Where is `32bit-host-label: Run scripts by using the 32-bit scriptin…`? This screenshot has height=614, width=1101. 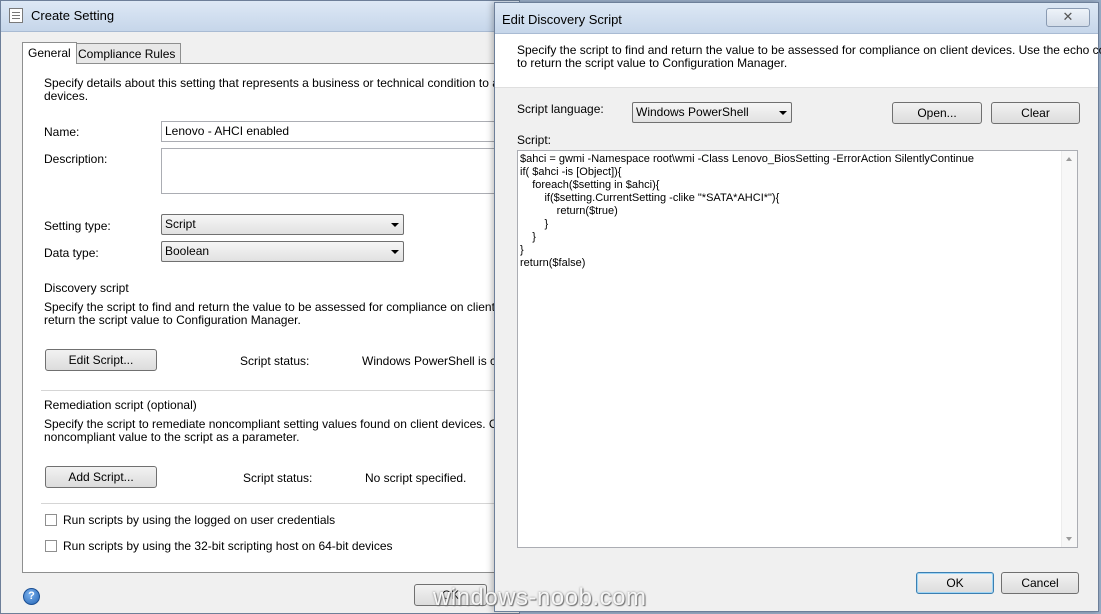 32bit-host-label: Run scripts by using the 32-bit scriptin… is located at coordinates (228, 546).